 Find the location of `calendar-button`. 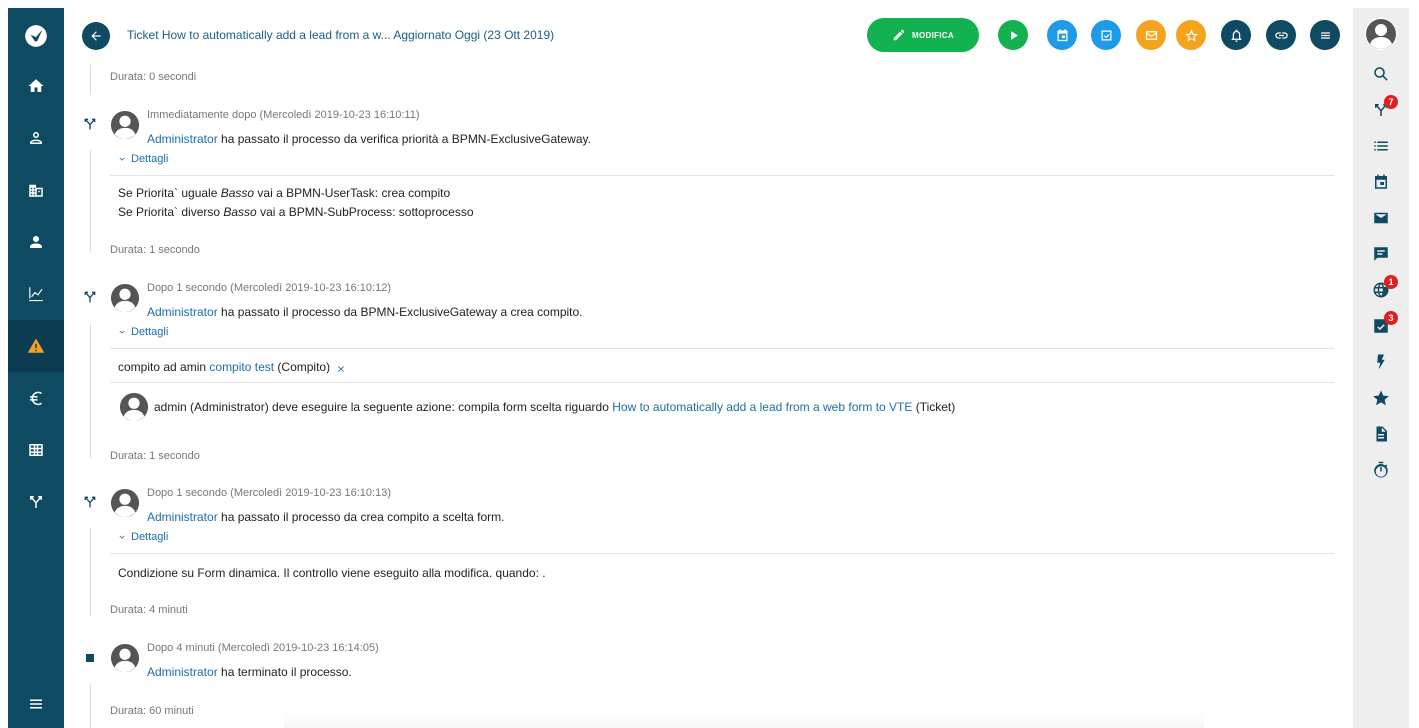

calendar-button is located at coordinates (1062, 35).